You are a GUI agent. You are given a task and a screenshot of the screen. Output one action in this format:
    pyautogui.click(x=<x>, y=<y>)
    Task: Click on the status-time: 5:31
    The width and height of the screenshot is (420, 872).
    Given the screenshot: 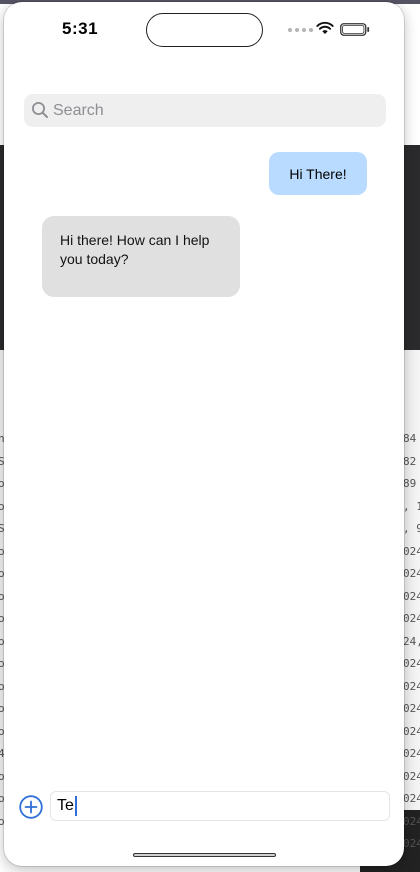 What is the action you would take?
    pyautogui.click(x=80, y=28)
    